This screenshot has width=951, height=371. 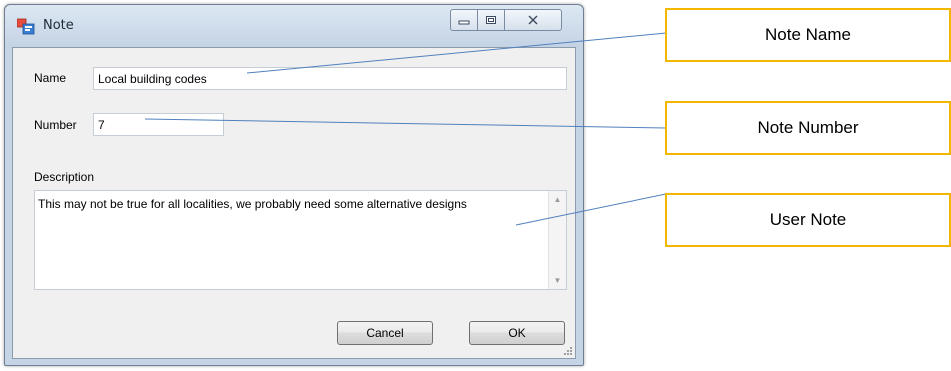 What do you see at coordinates (405, 123) in the screenshot?
I see `leader-line-number` at bounding box center [405, 123].